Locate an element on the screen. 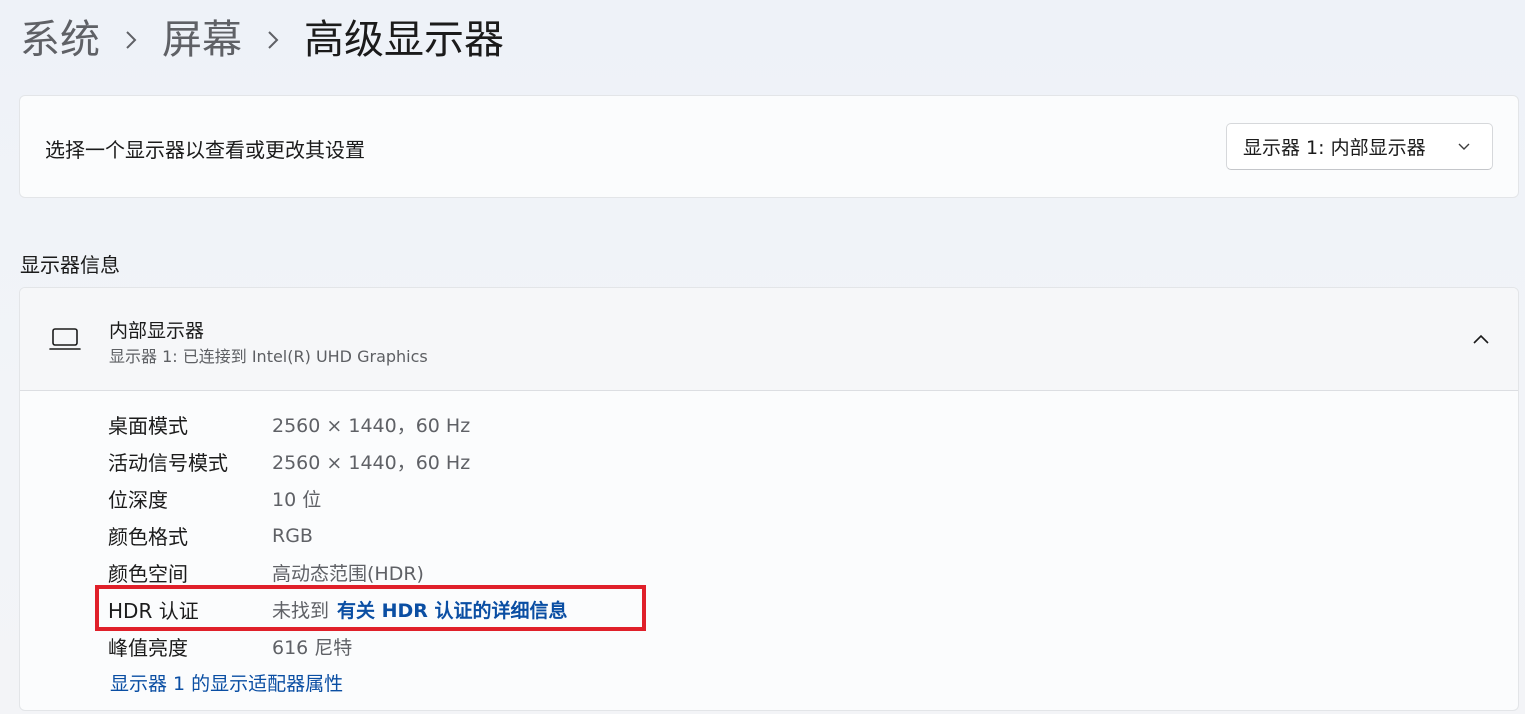 Image resolution: width=1525 pixels, height=714 pixels. page-title: 高级显示器 is located at coordinates (404, 40).